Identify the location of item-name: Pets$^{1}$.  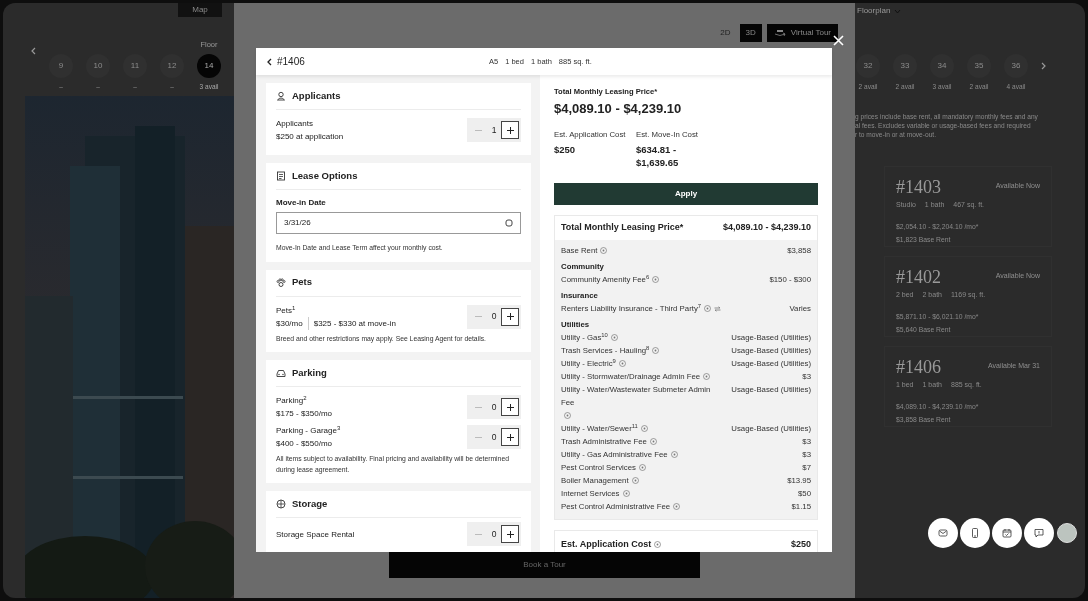
(286, 310).